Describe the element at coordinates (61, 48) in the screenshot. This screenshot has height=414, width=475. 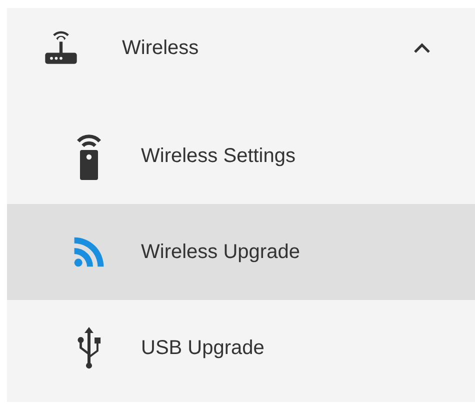
I see `router-icon` at that location.